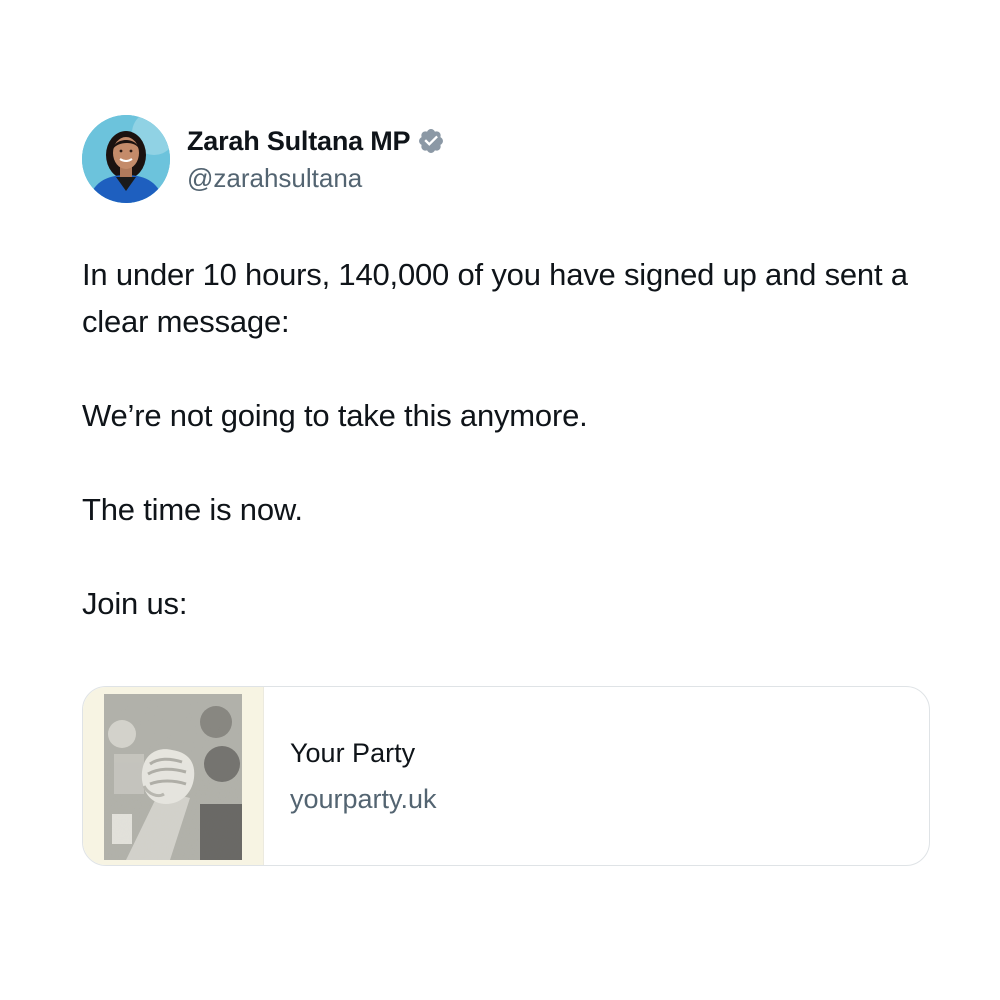 The image size is (1000, 1000). Describe the element at coordinates (431, 141) in the screenshot. I see `verified-badge-icon` at that location.